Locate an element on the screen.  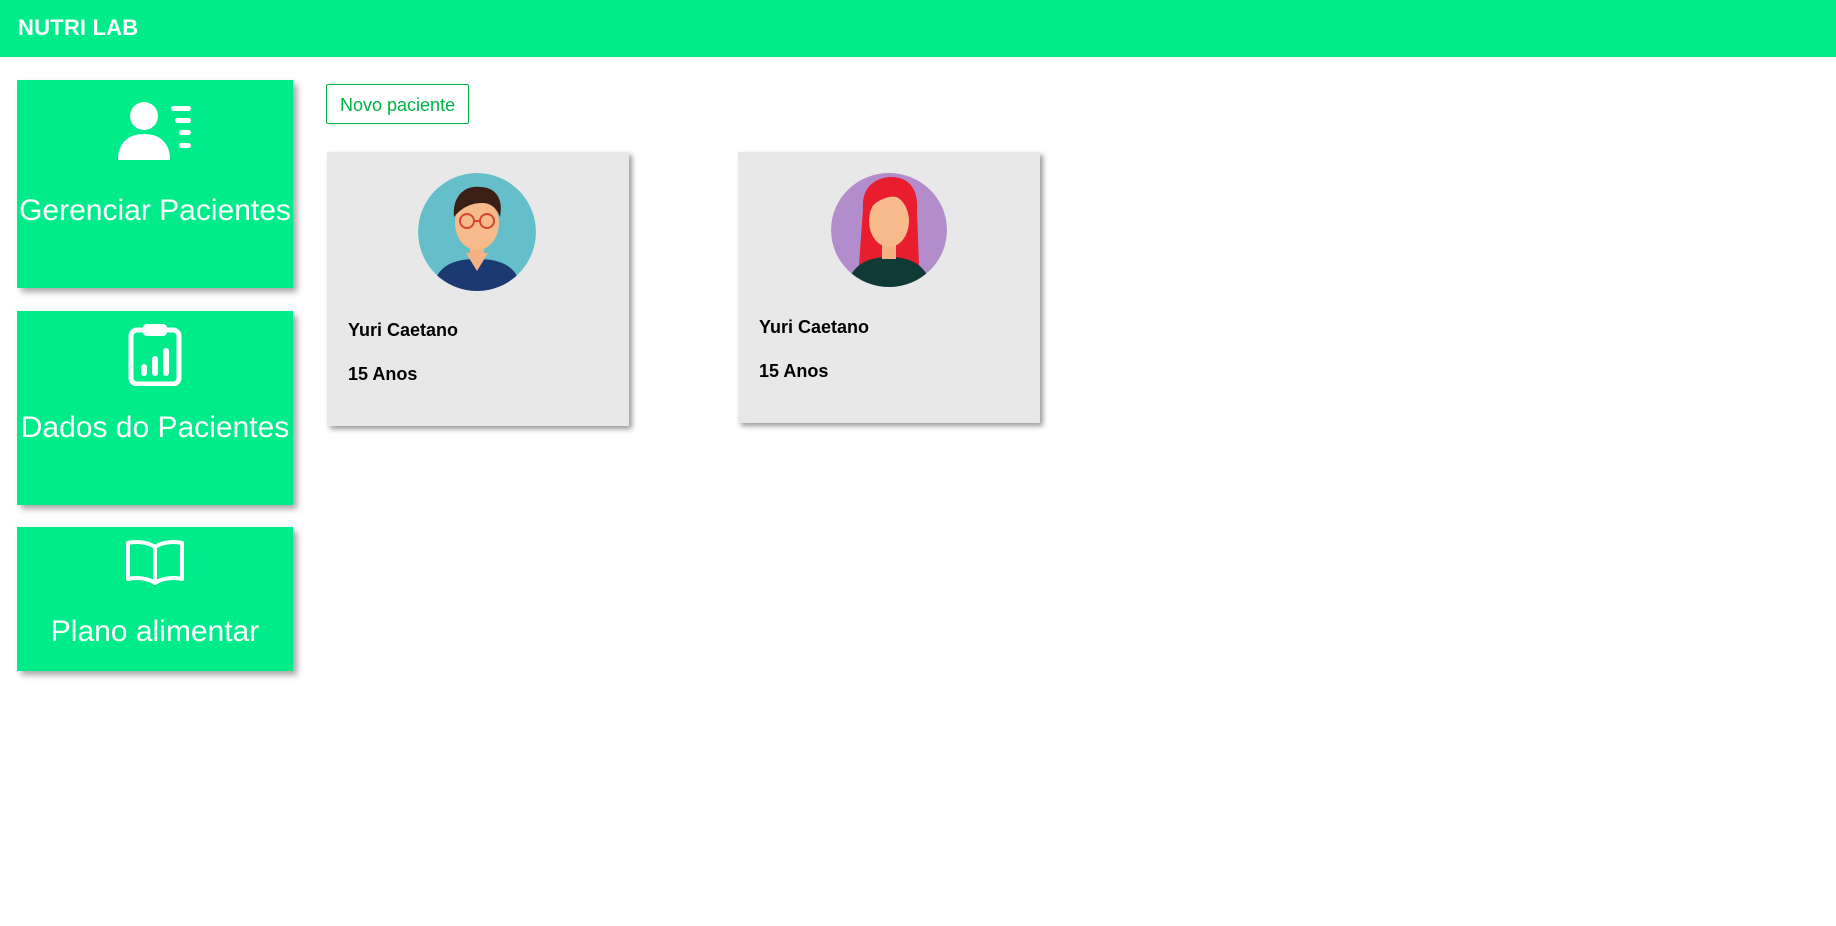
female-avatar is located at coordinates (889, 230).